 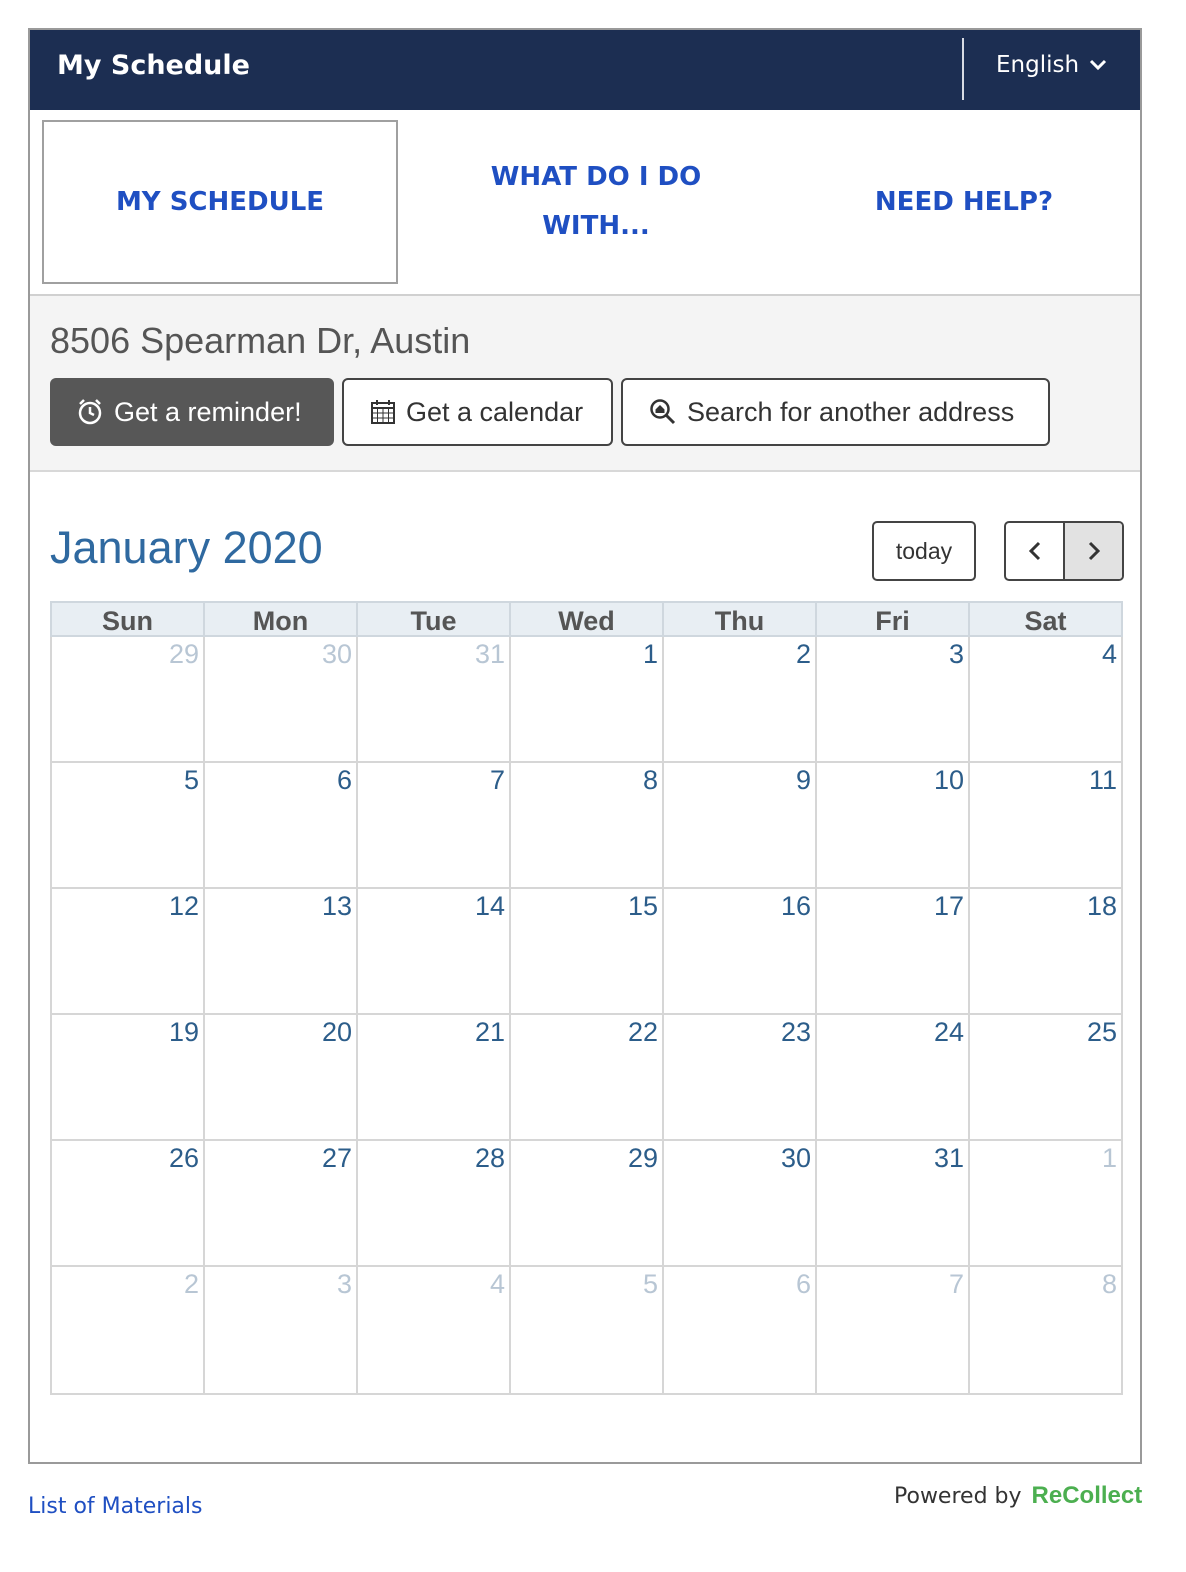 What do you see at coordinates (851, 411) in the screenshot?
I see `search-address-label: Search for another address` at bounding box center [851, 411].